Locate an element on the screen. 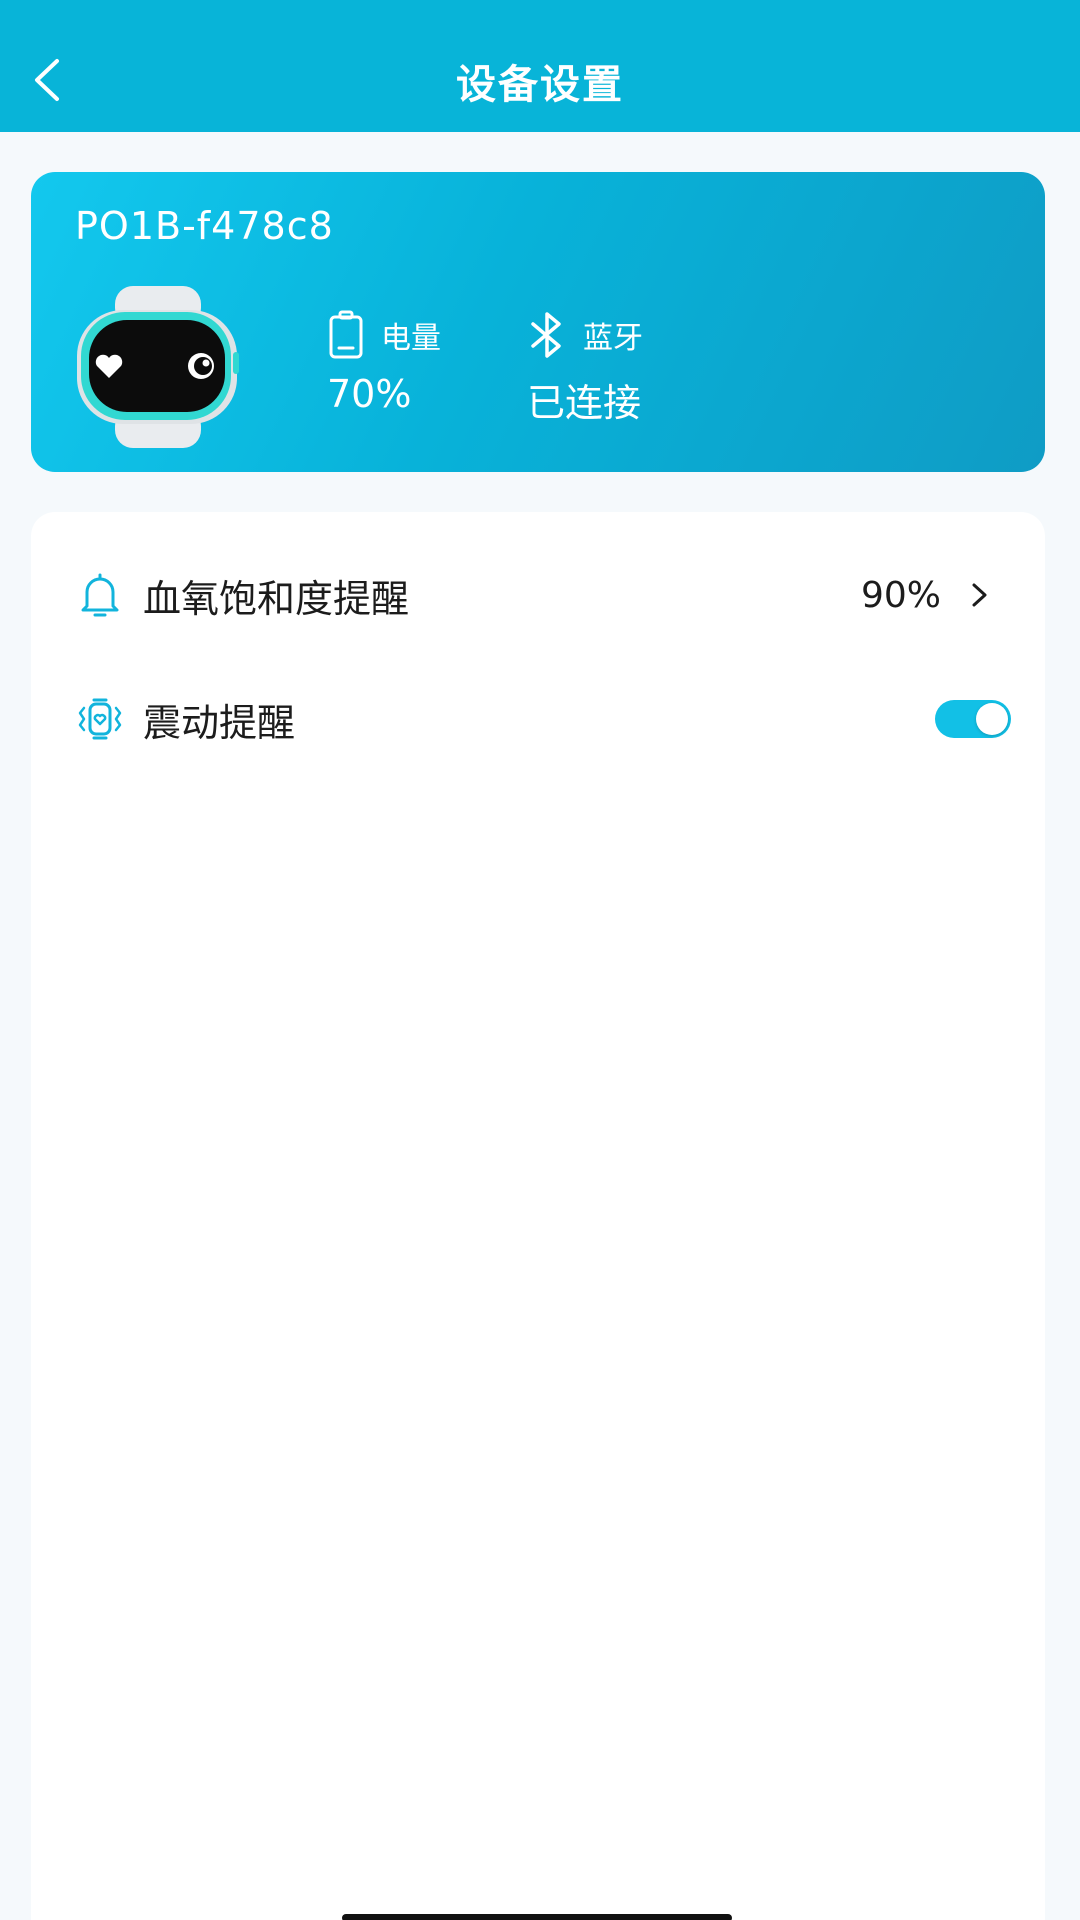  device-card: PO1B-f478c8 电量 70% 蓝牙 已连接 is located at coordinates (538, 322).